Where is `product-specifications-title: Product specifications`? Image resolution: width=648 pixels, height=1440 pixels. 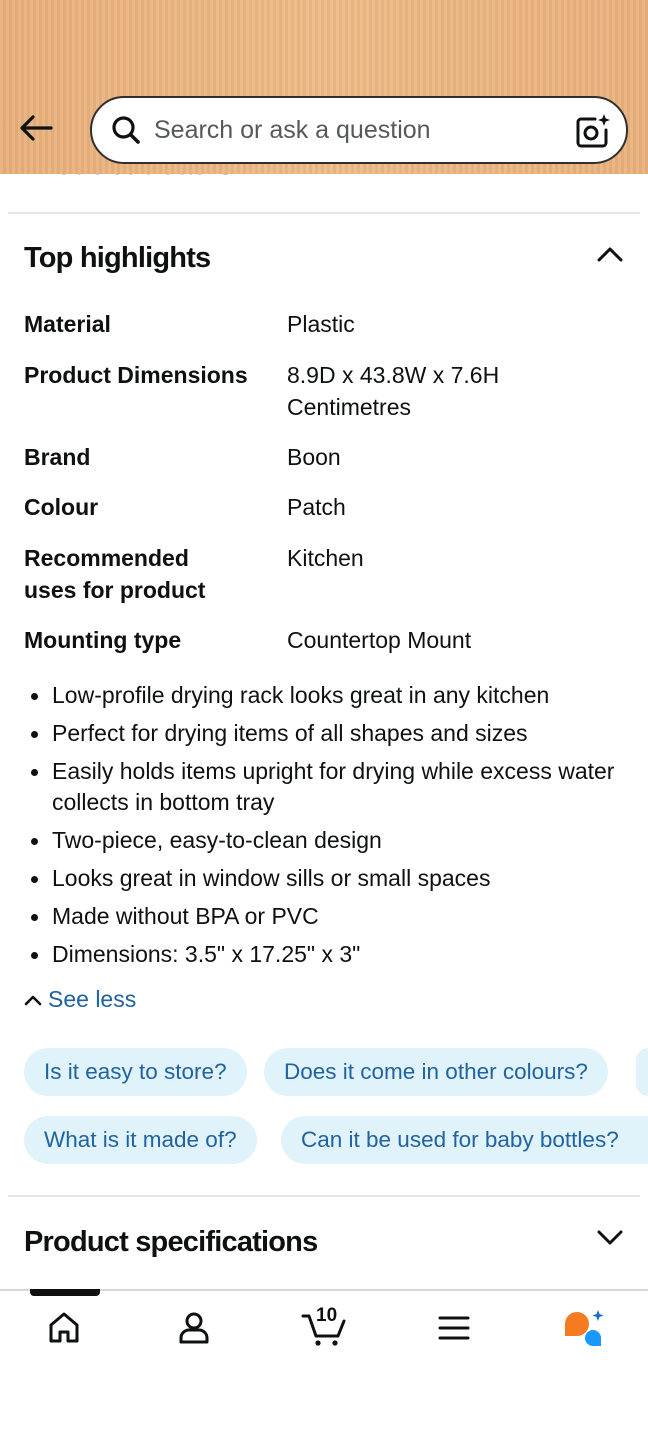
product-specifications-title: Product specifications is located at coordinates (171, 1242).